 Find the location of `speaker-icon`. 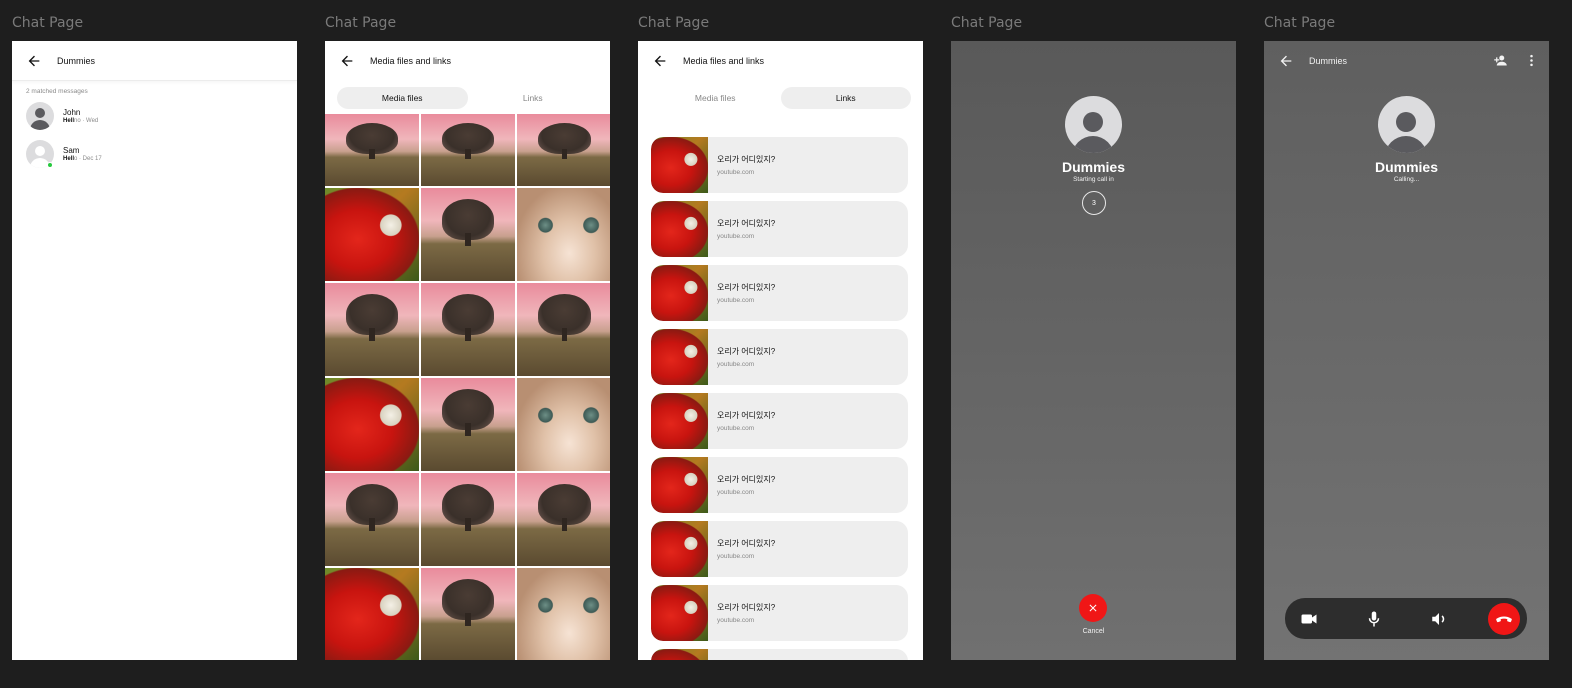

speaker-icon is located at coordinates (1438, 618).